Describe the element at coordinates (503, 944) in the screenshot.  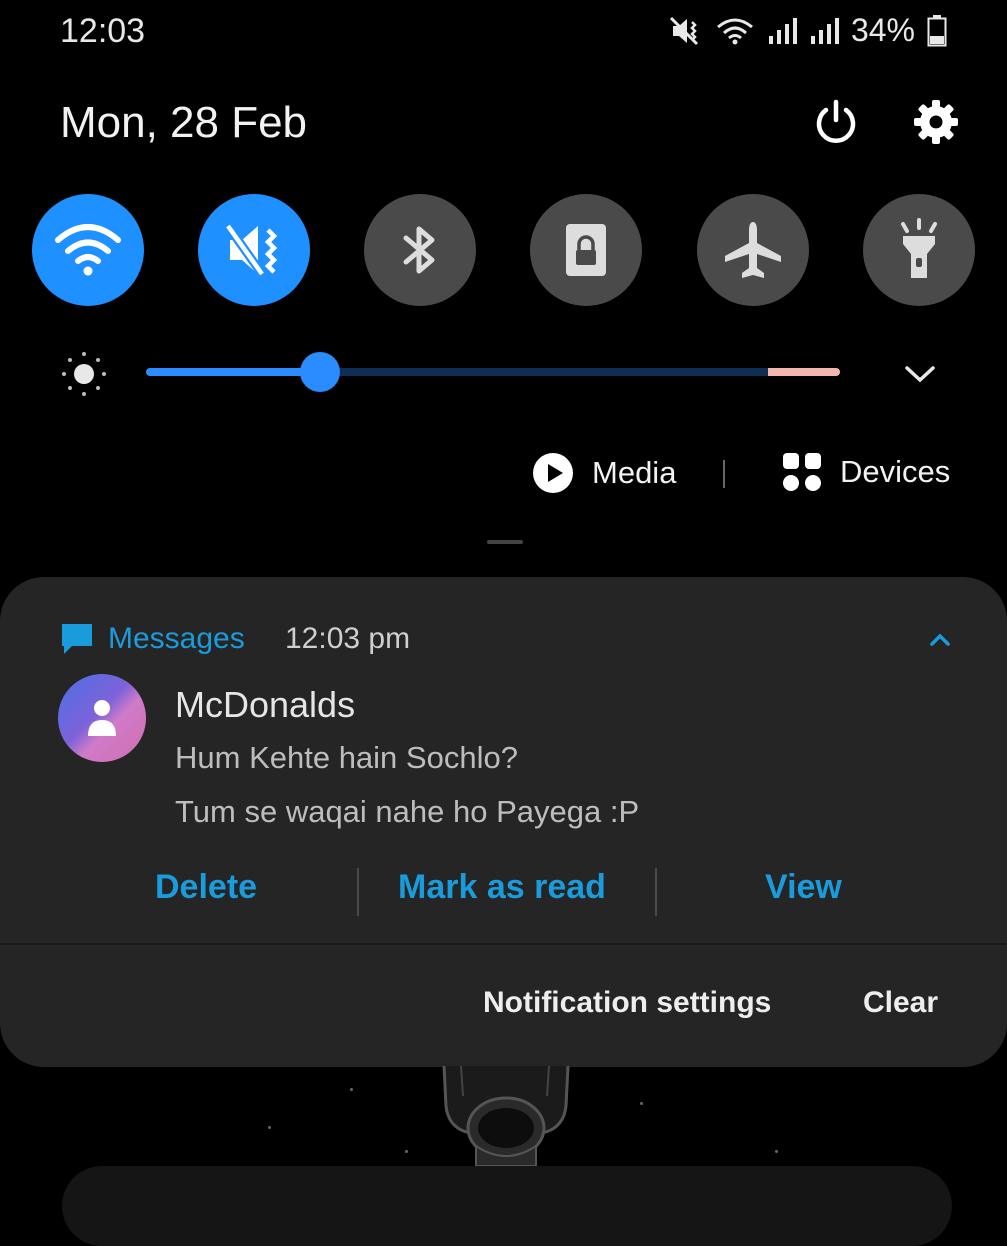
I see `card-divider` at that location.